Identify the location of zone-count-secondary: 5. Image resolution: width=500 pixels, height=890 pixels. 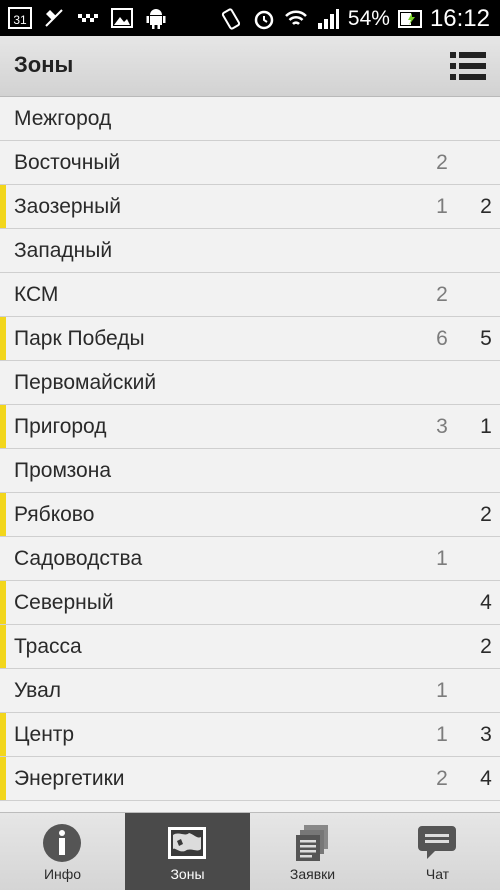
(486, 338).